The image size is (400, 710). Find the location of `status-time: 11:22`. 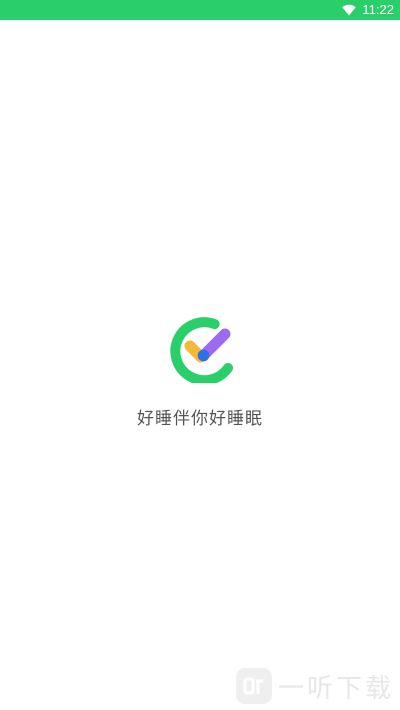

status-time: 11:22 is located at coordinates (378, 9).